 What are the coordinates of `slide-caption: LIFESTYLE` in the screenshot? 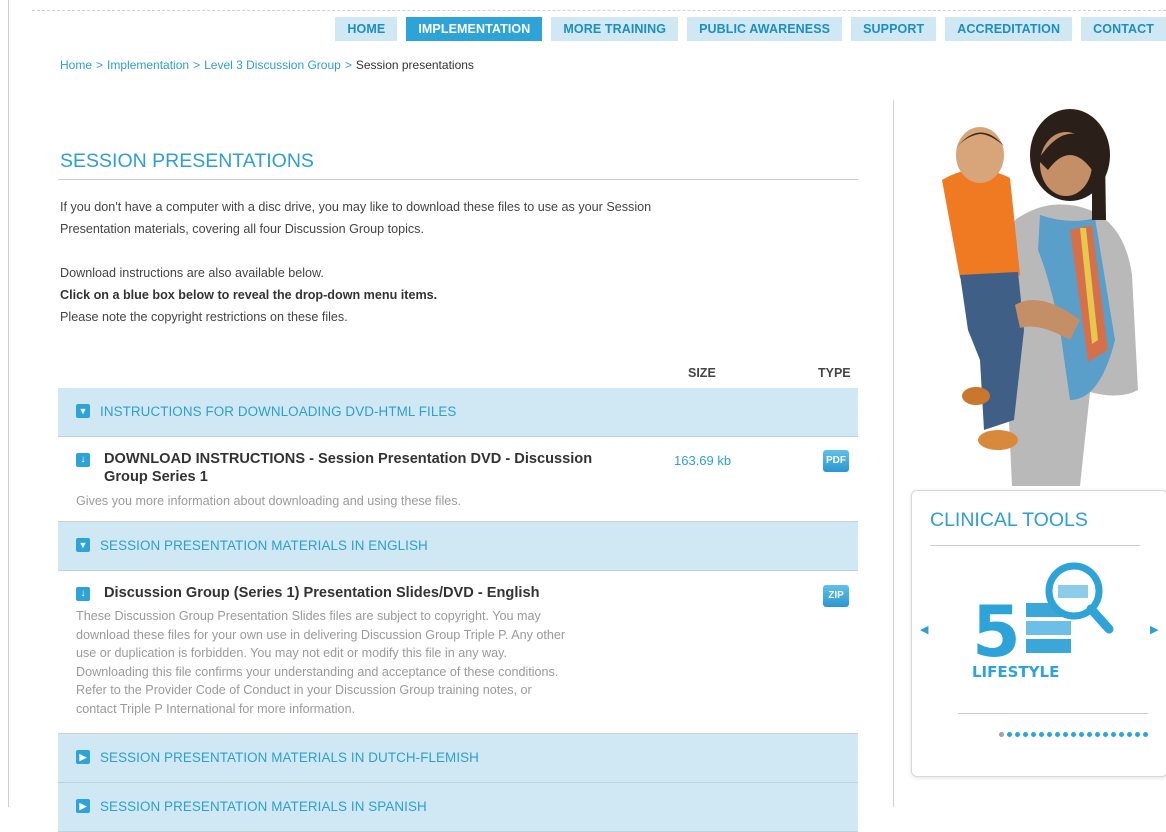 It's located at (1015, 672).